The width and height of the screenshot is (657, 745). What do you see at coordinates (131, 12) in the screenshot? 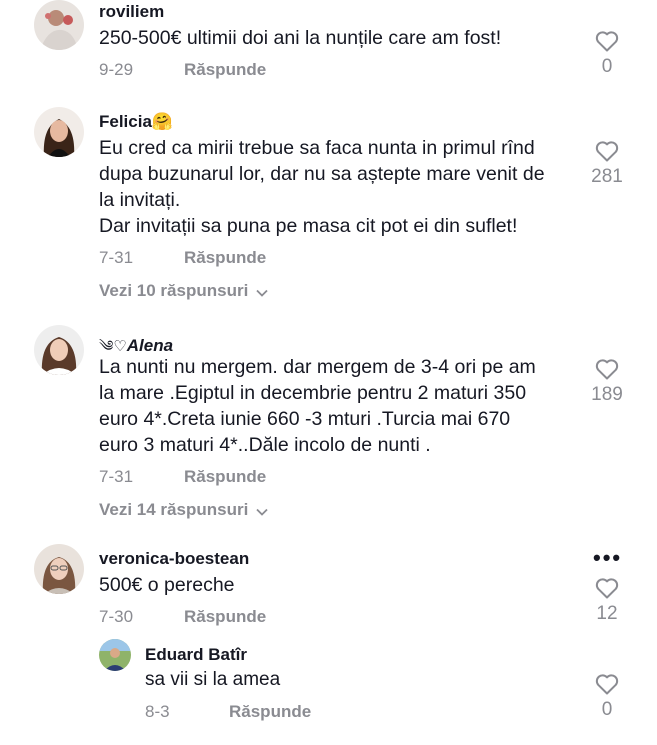
I see `comment-username: roviliem` at bounding box center [131, 12].